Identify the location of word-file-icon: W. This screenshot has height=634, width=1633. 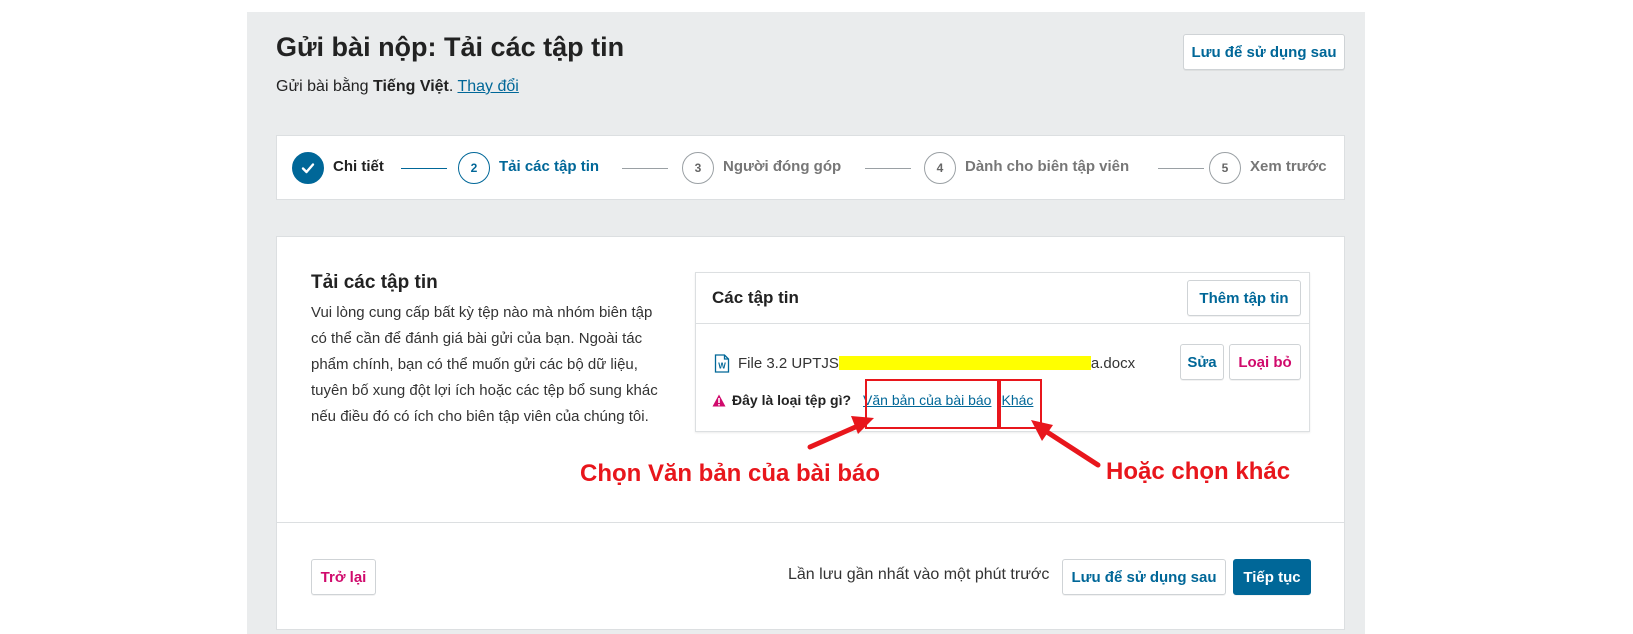
(722, 363).